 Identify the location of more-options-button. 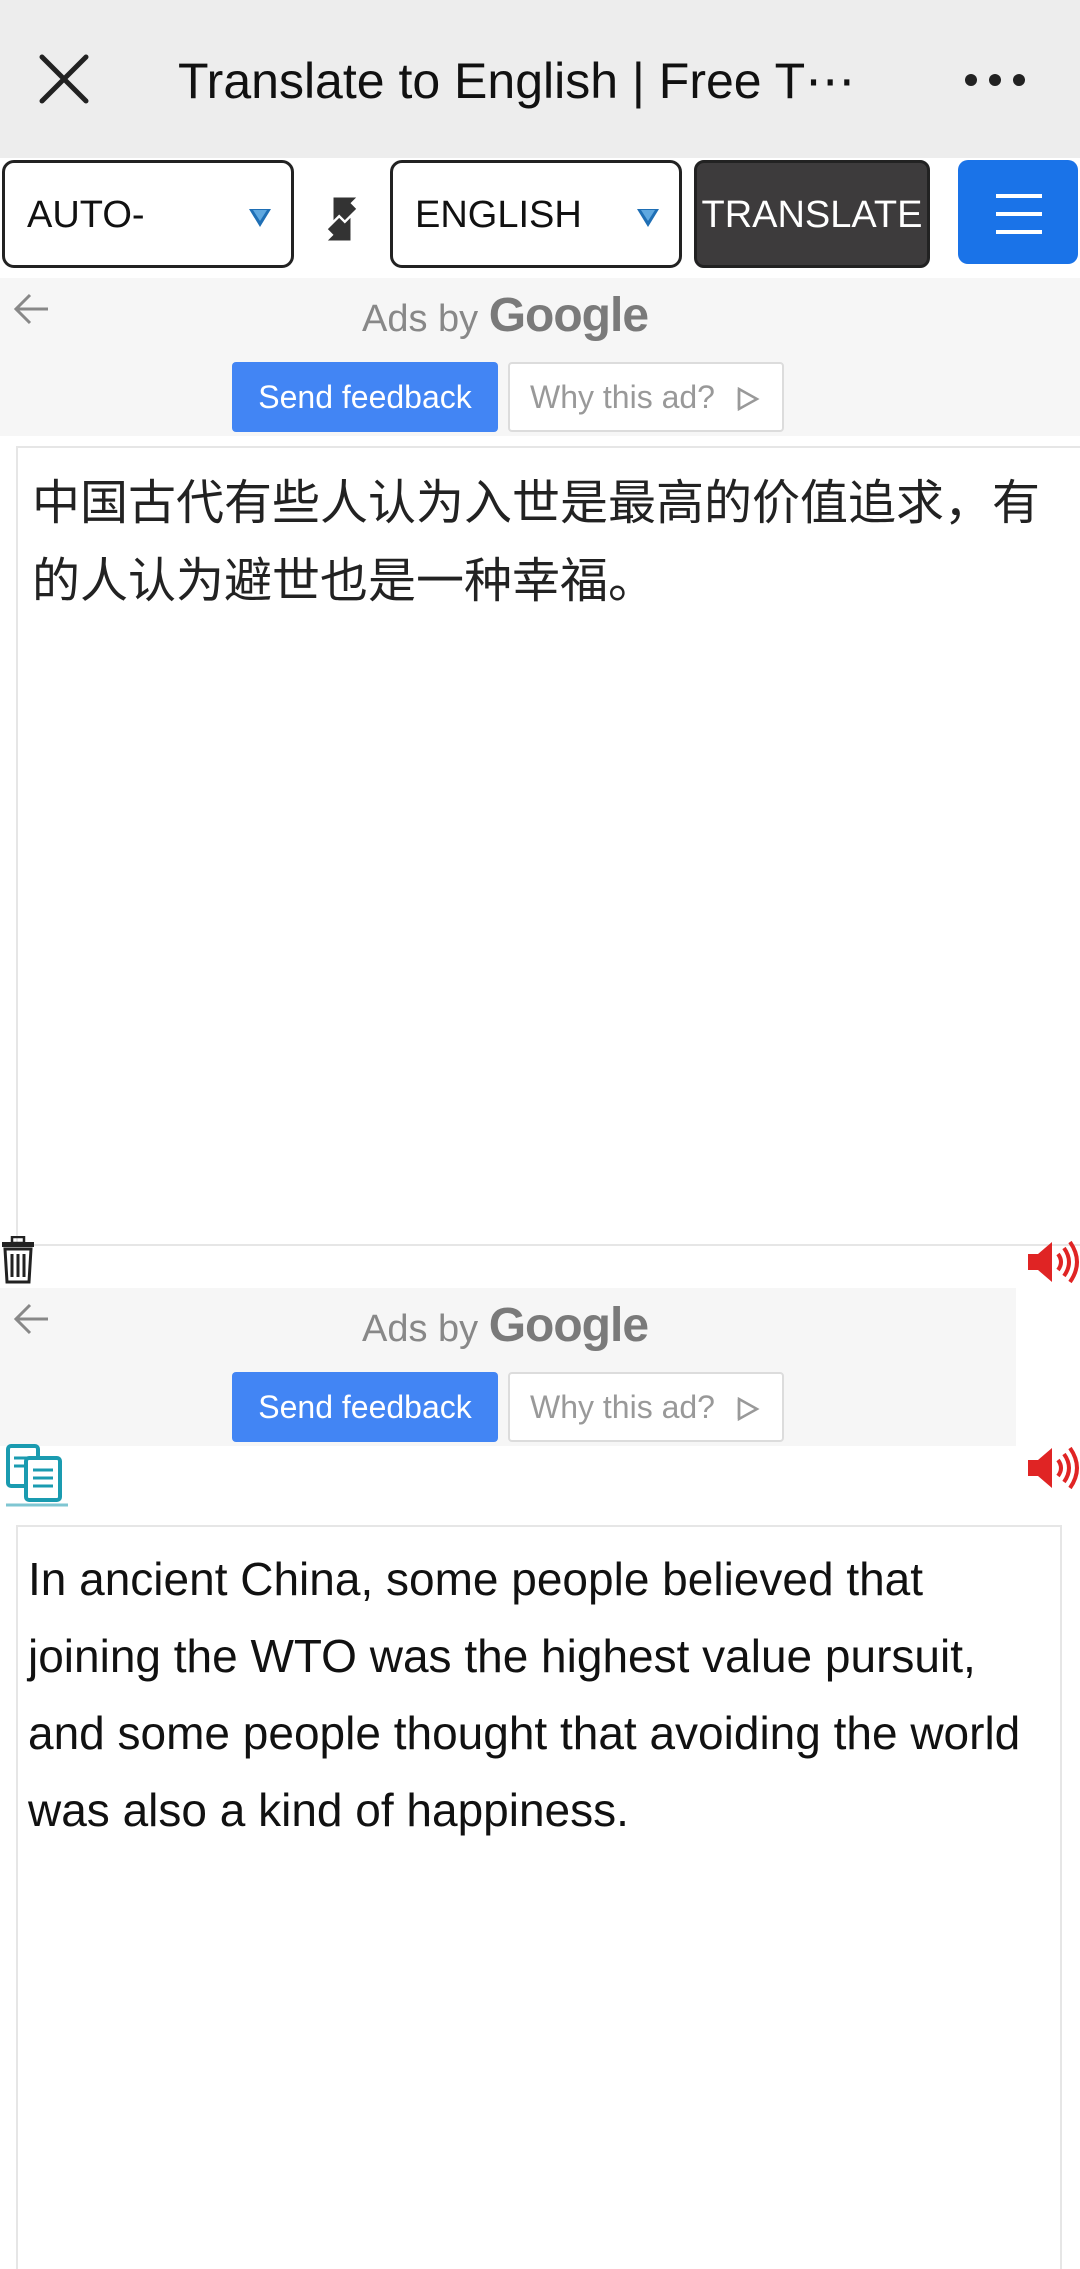
(995, 80).